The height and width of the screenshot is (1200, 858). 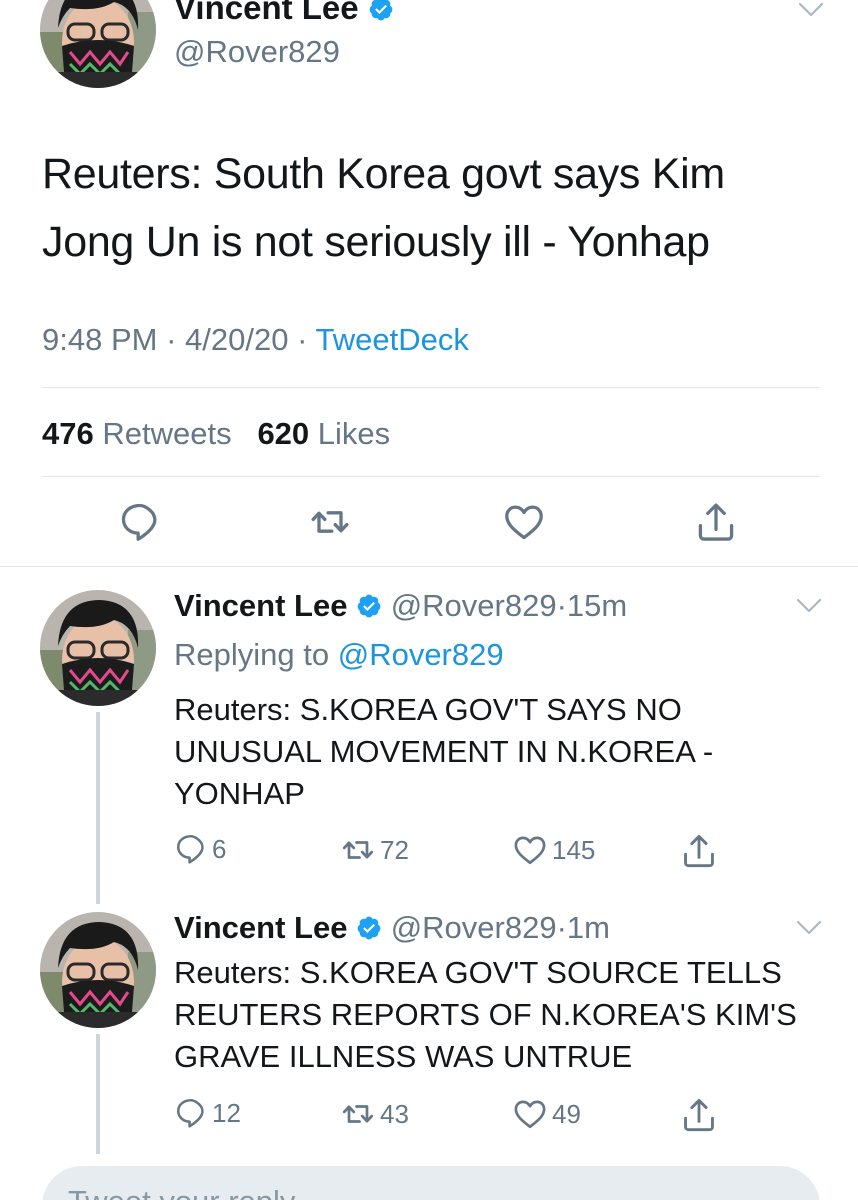 I want to click on replying-to: Replying to @Rover829, so click(x=339, y=655).